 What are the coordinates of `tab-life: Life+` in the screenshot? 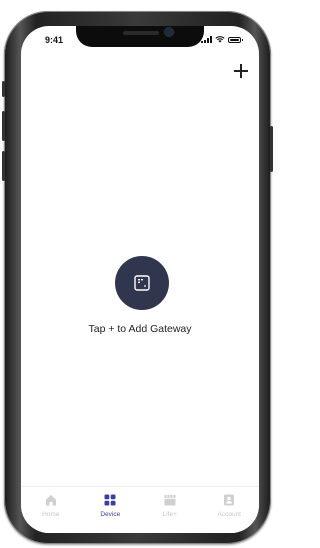 It's located at (170, 510).